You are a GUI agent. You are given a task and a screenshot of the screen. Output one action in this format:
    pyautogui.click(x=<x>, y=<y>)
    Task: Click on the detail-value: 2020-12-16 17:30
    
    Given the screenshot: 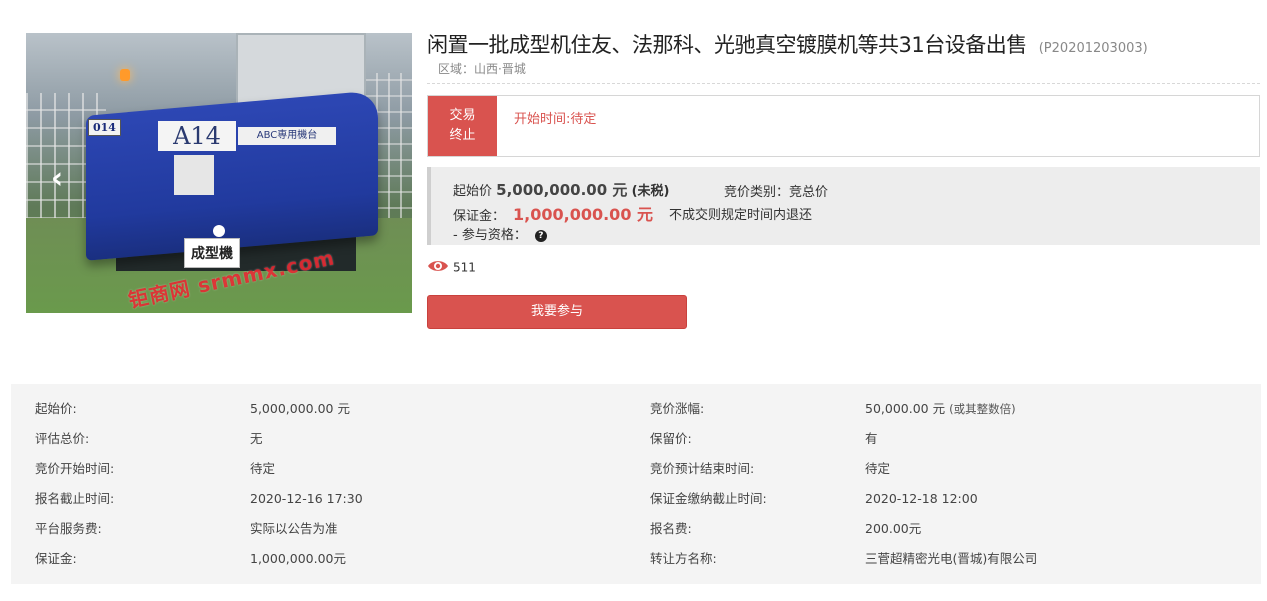 What is the action you would take?
    pyautogui.click(x=306, y=498)
    